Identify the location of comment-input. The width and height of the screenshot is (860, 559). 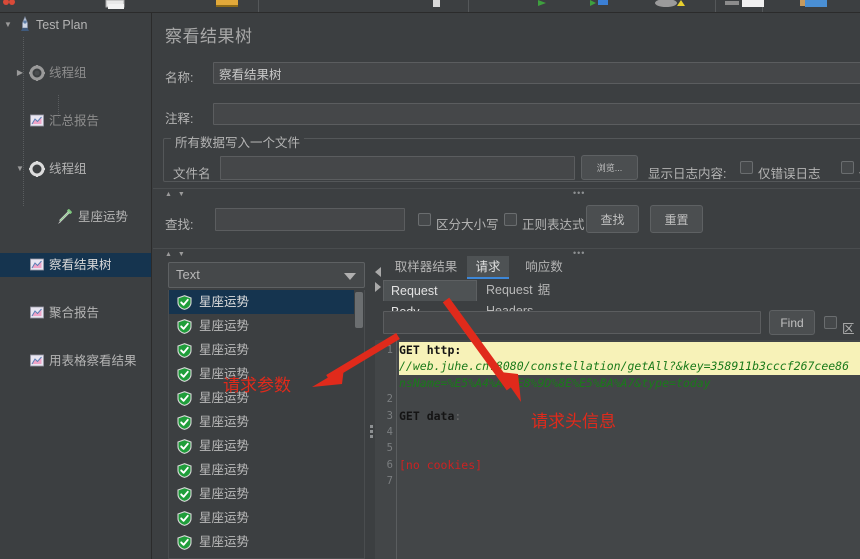
(536, 114).